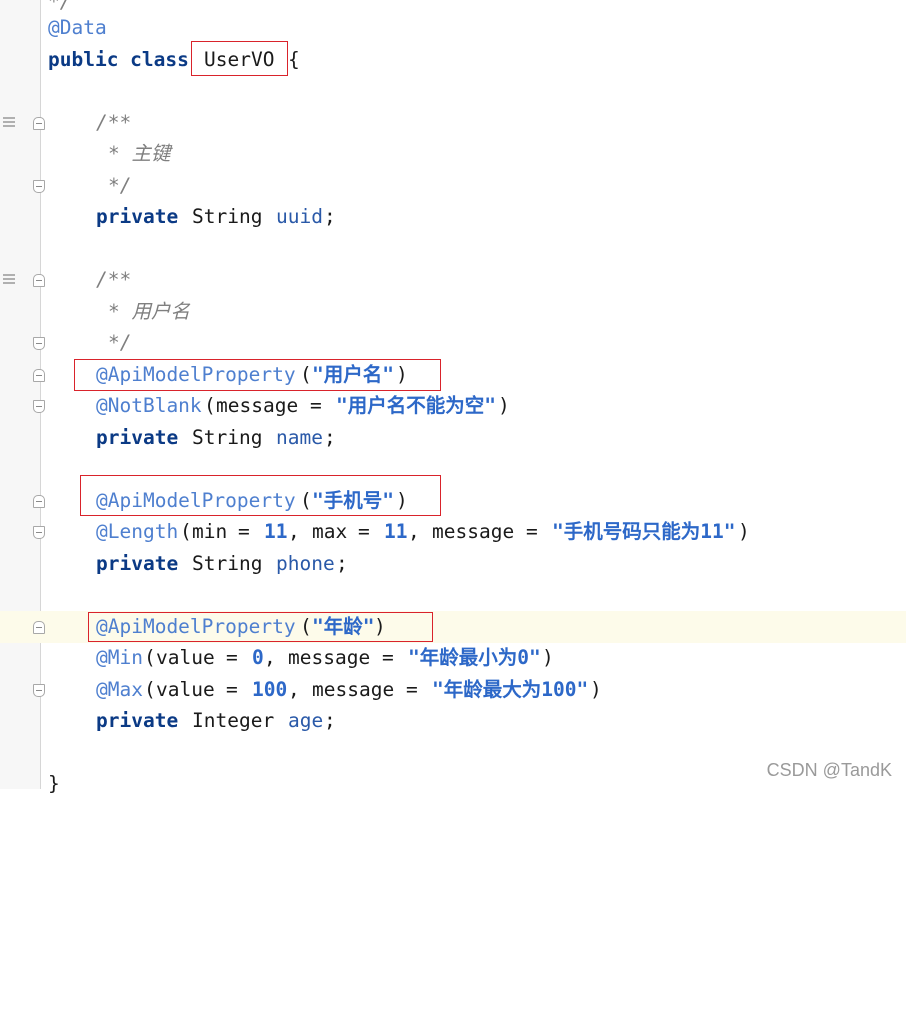  What do you see at coordinates (644, 531) in the screenshot?
I see `string-literal: "手机号码只能为11"` at bounding box center [644, 531].